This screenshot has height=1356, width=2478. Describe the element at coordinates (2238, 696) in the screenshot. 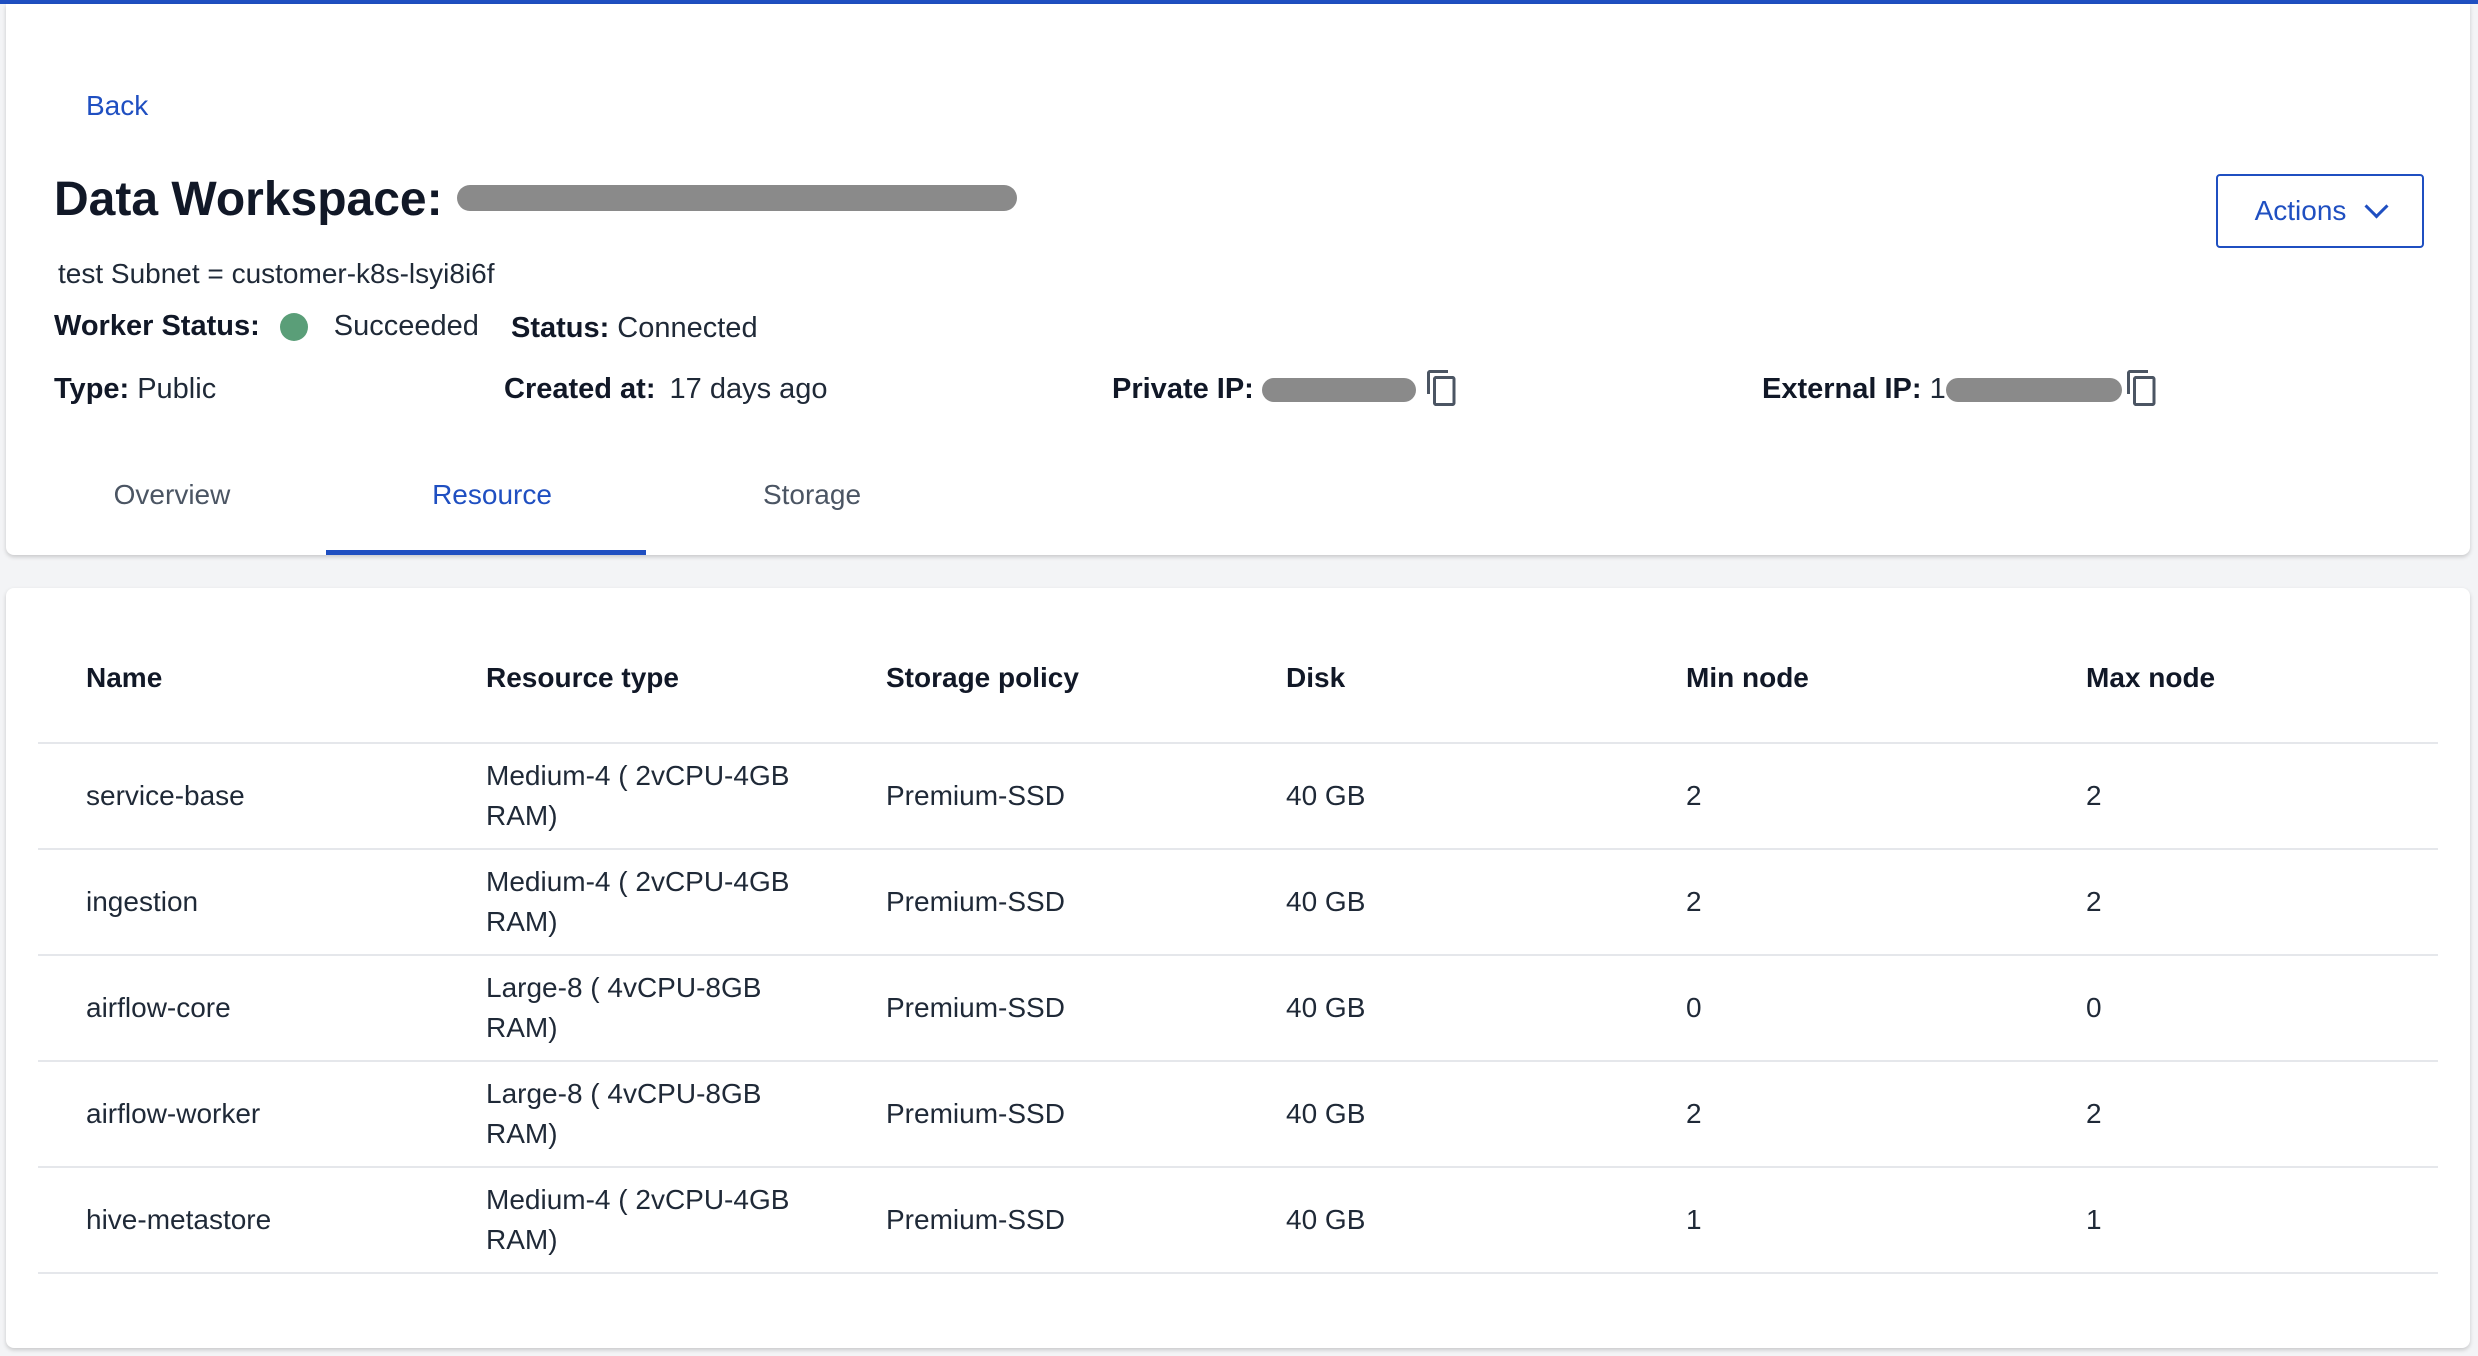

I see `column-header-max-node: Max node` at that location.